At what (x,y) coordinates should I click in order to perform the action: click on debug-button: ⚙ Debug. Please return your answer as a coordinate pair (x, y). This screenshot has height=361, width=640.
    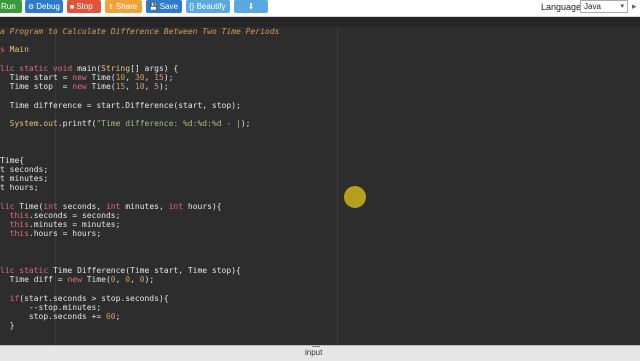
    Looking at the image, I should click on (44, 6).